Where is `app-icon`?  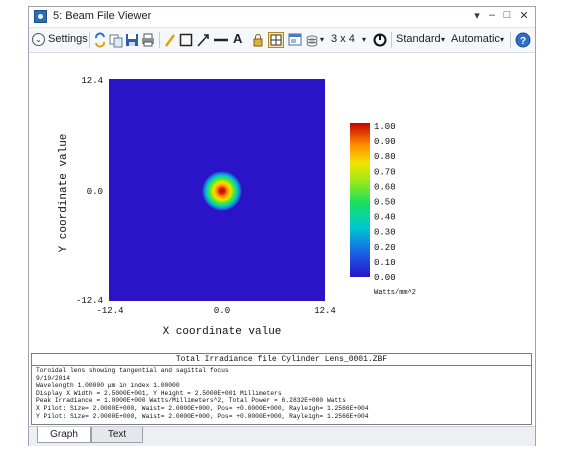
app-icon is located at coordinates (40, 16).